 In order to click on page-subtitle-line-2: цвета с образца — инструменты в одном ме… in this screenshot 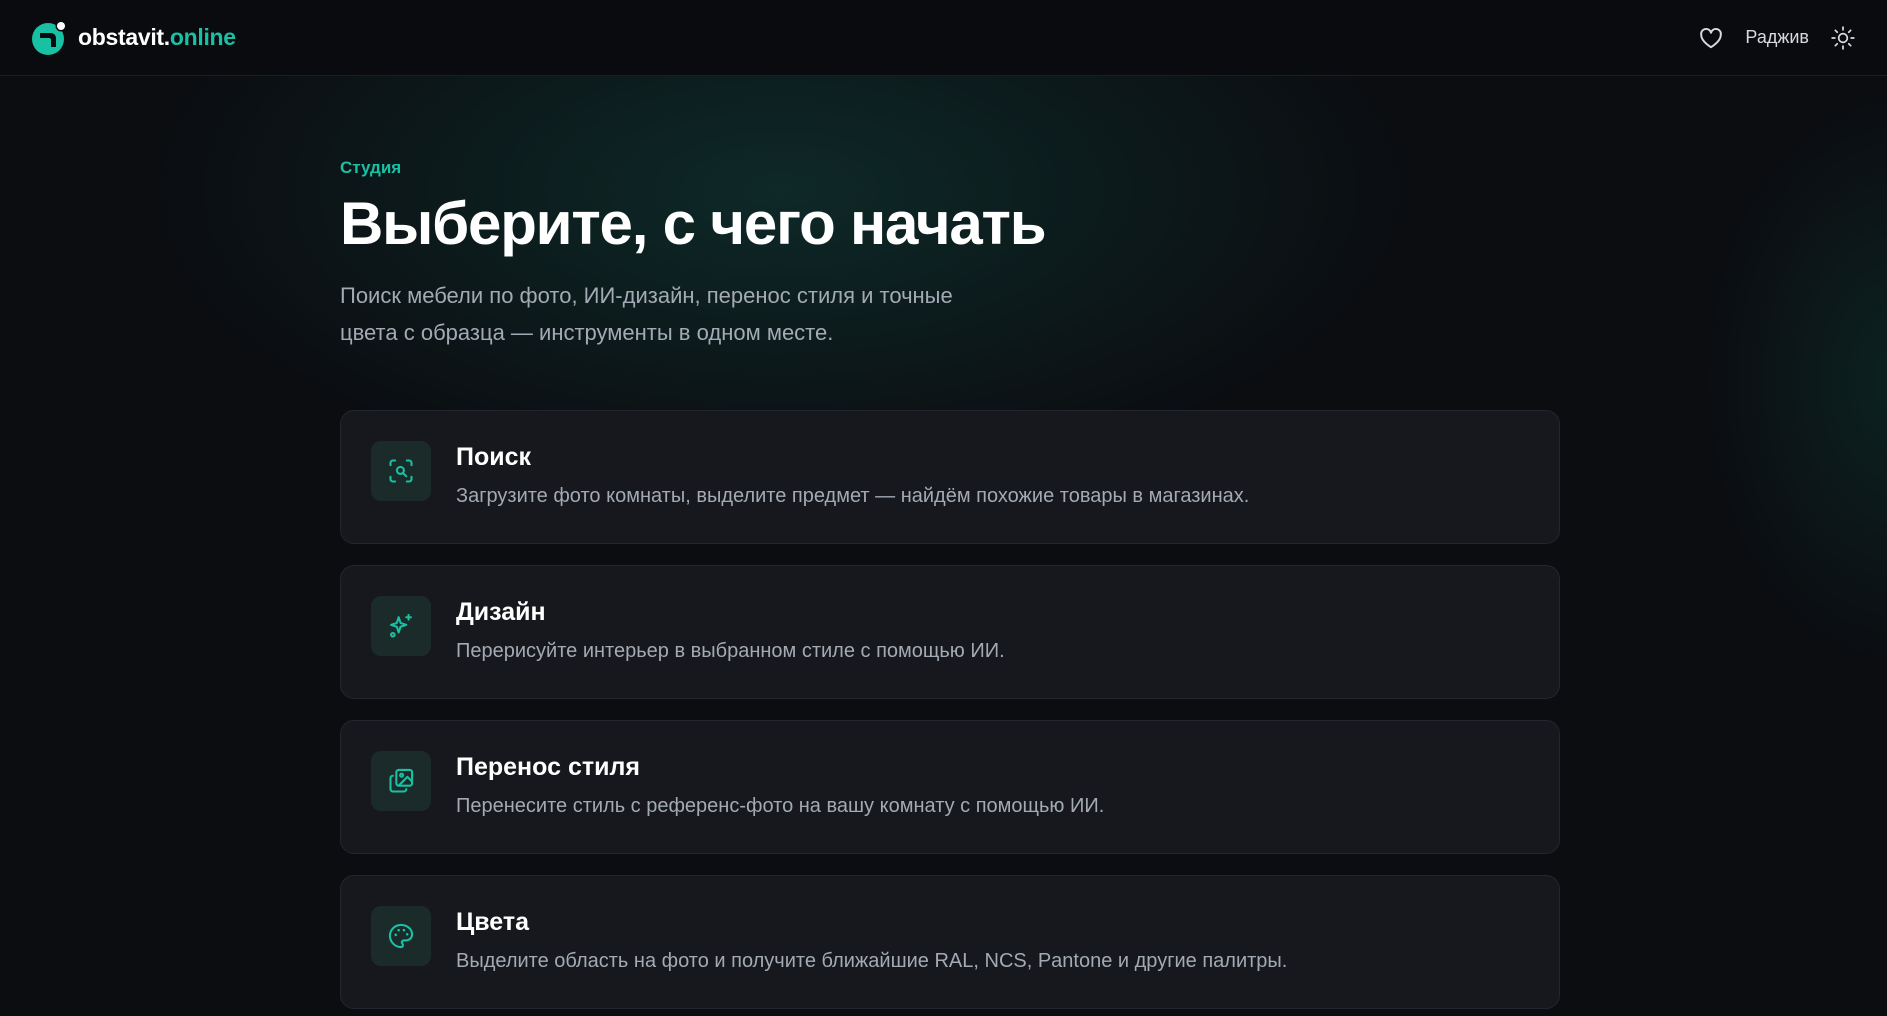, I will do `click(587, 332)`.